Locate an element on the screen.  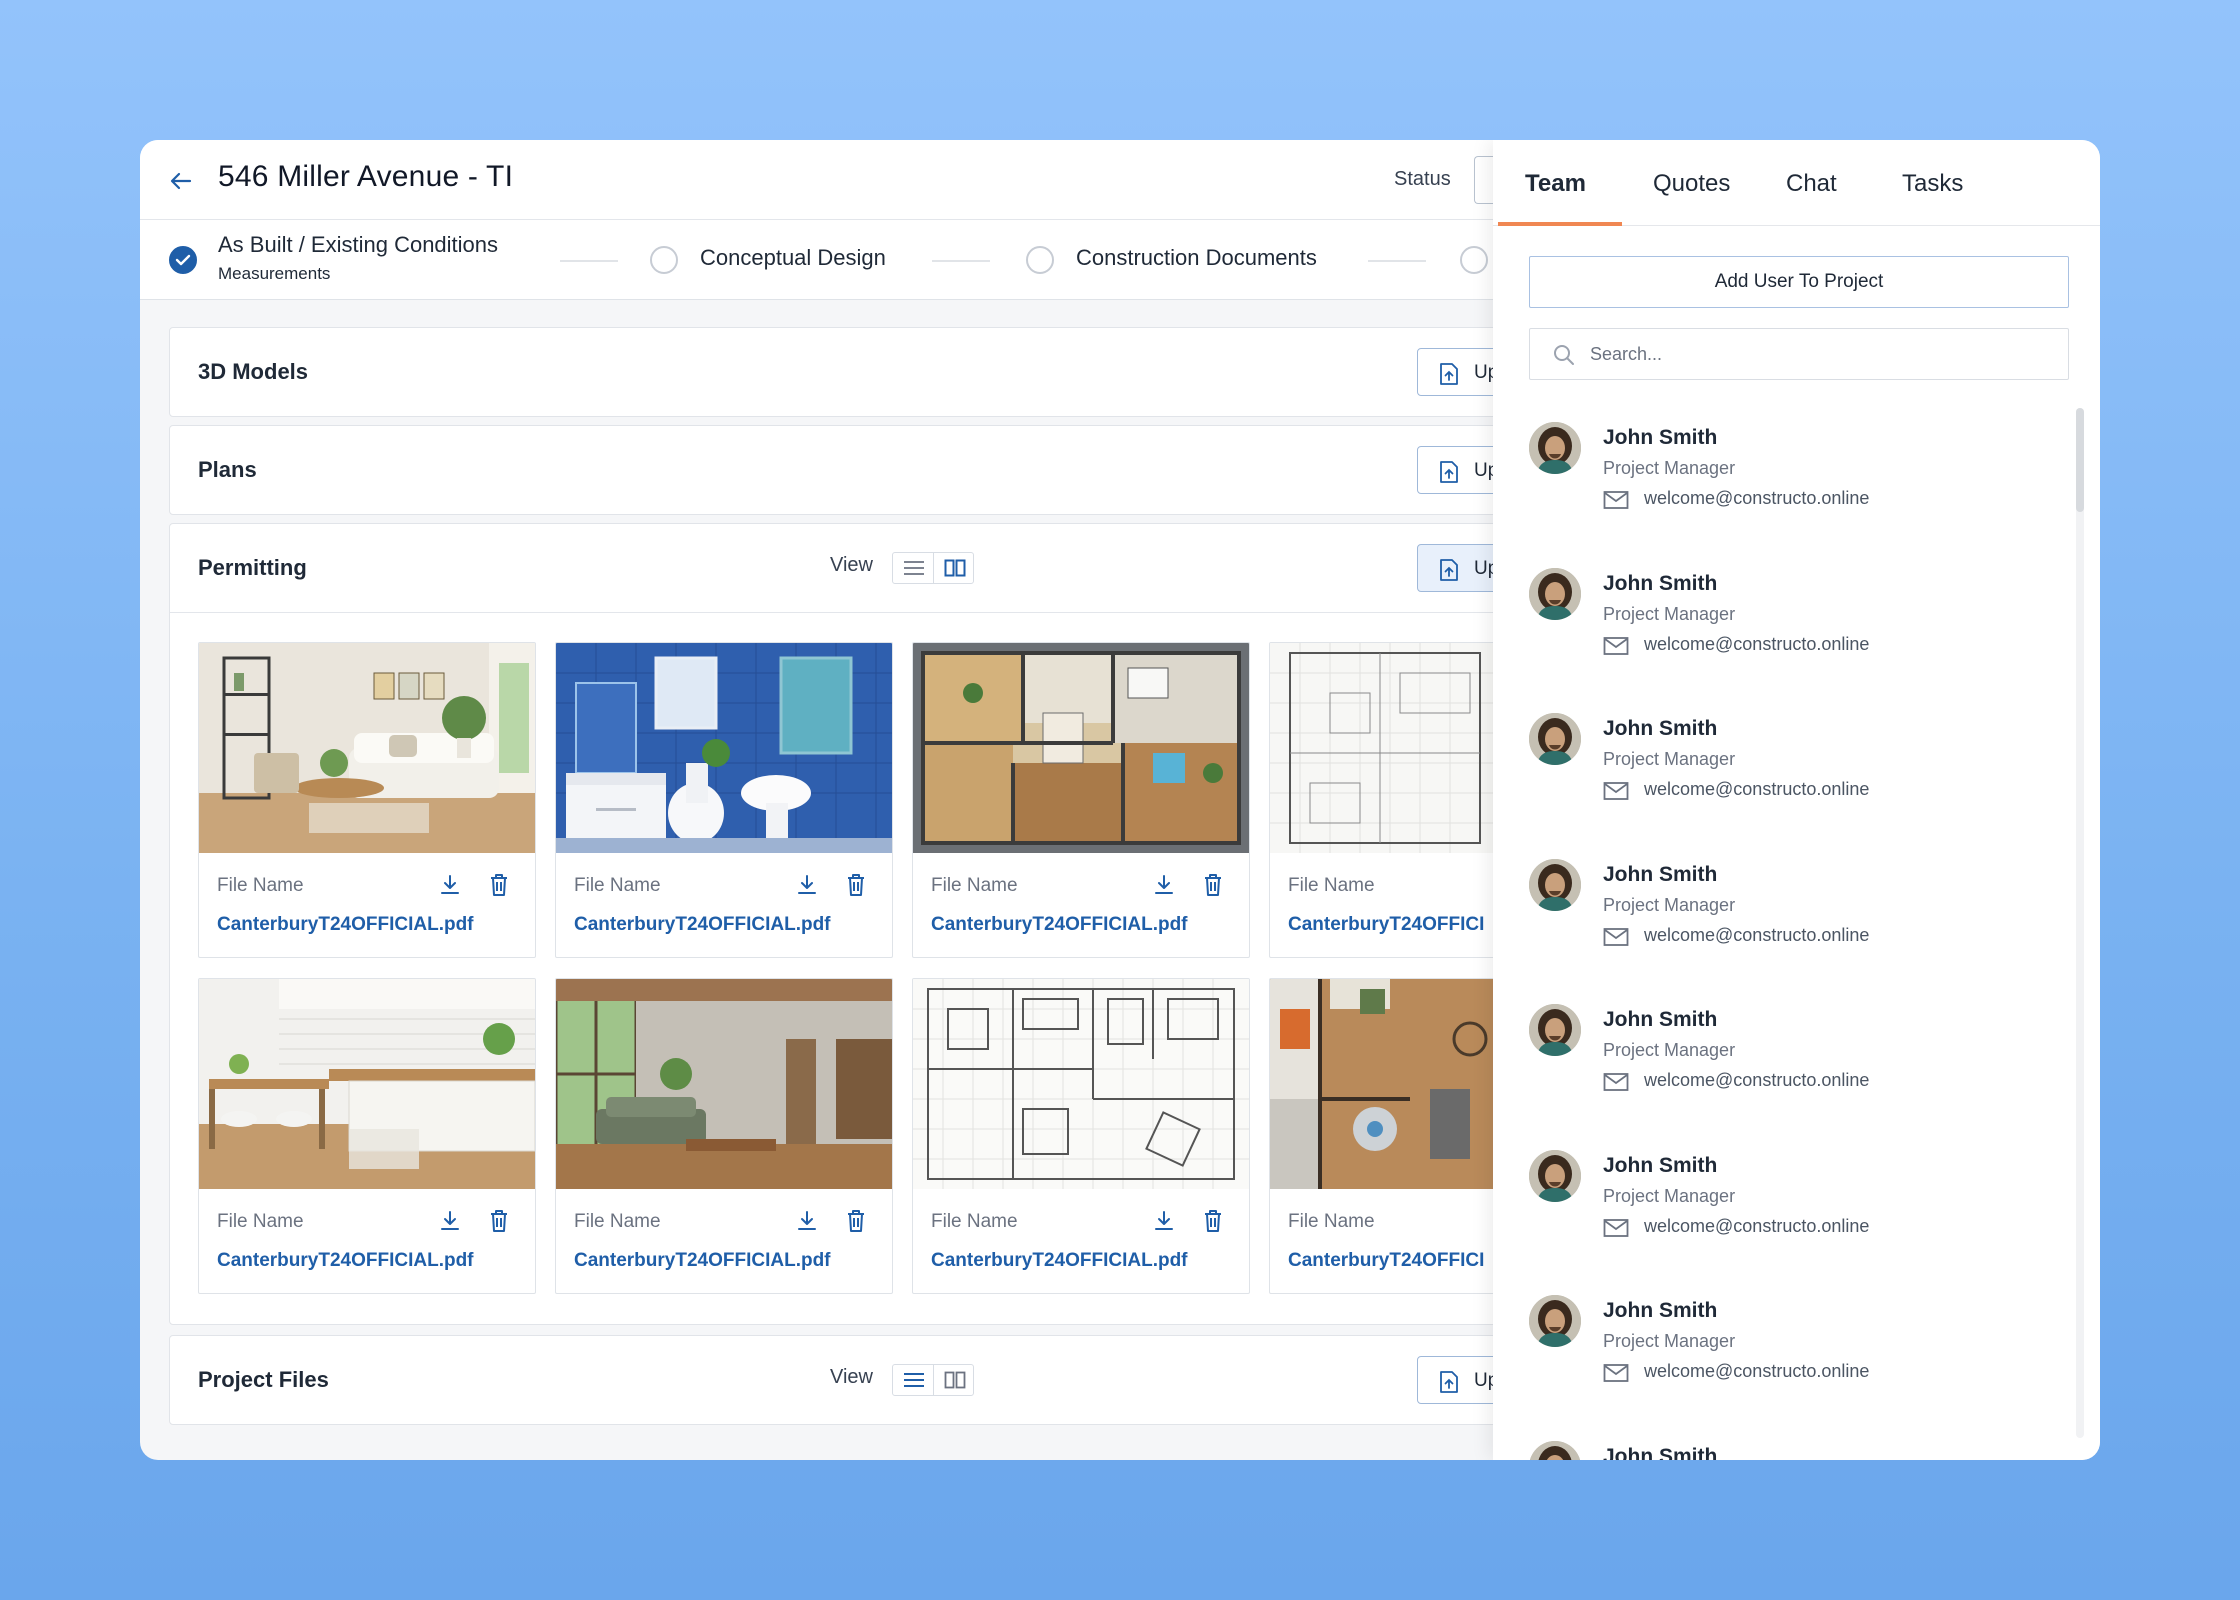
view-toggle is located at coordinates (933, 568).